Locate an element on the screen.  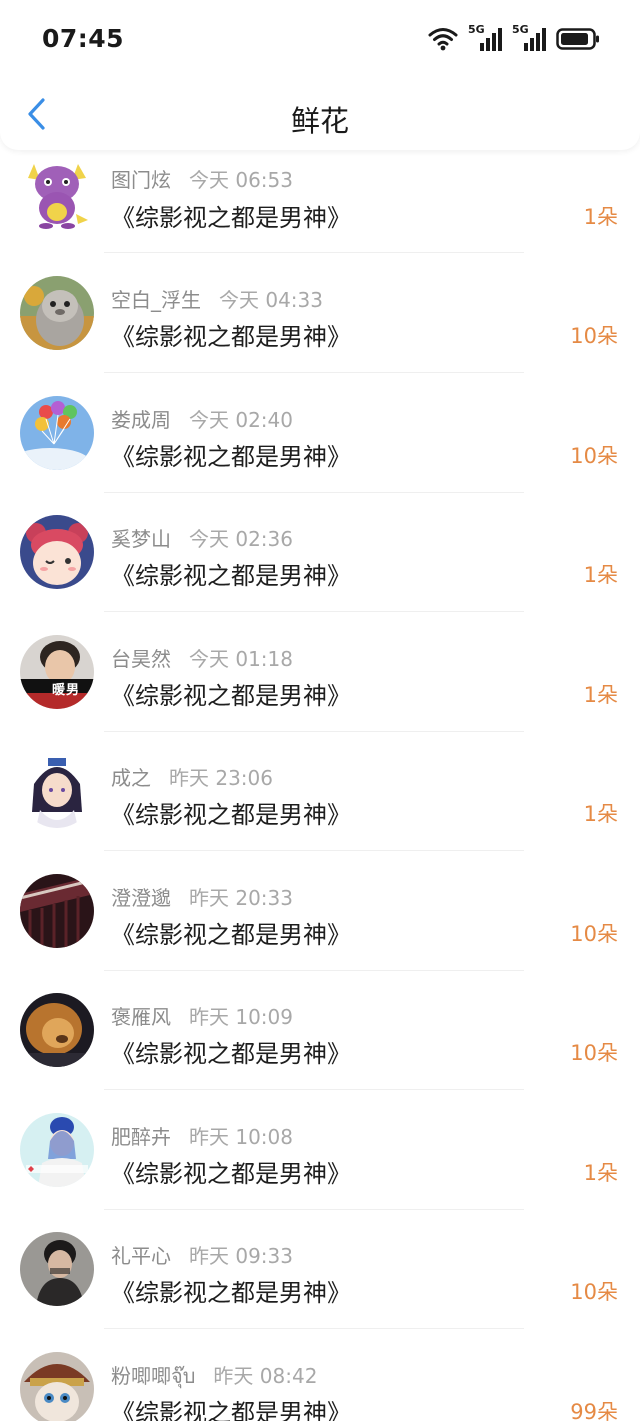
user-name: 娄成周 is located at coordinates (141, 420).